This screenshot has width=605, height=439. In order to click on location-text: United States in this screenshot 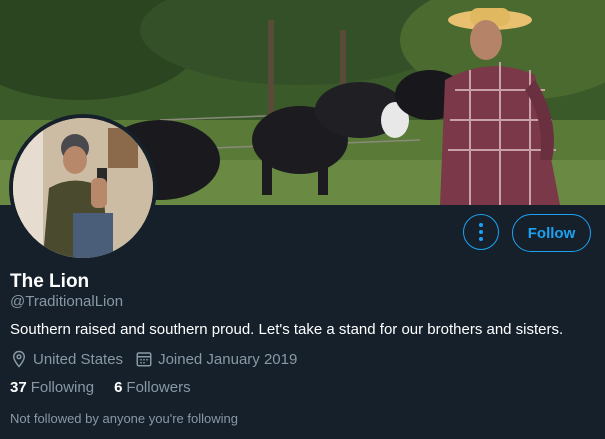, I will do `click(78, 359)`.